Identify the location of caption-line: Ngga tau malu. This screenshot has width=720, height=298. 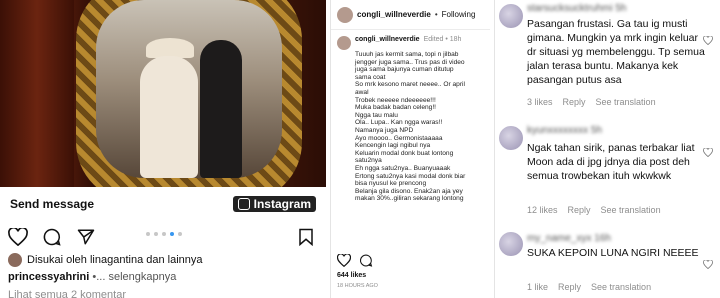
(376, 115).